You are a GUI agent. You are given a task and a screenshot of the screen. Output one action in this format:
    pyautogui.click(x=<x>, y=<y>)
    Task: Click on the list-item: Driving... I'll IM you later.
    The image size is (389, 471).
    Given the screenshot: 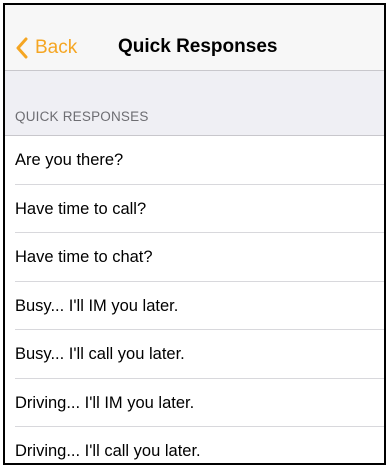 What is the action you would take?
    pyautogui.click(x=194, y=403)
    